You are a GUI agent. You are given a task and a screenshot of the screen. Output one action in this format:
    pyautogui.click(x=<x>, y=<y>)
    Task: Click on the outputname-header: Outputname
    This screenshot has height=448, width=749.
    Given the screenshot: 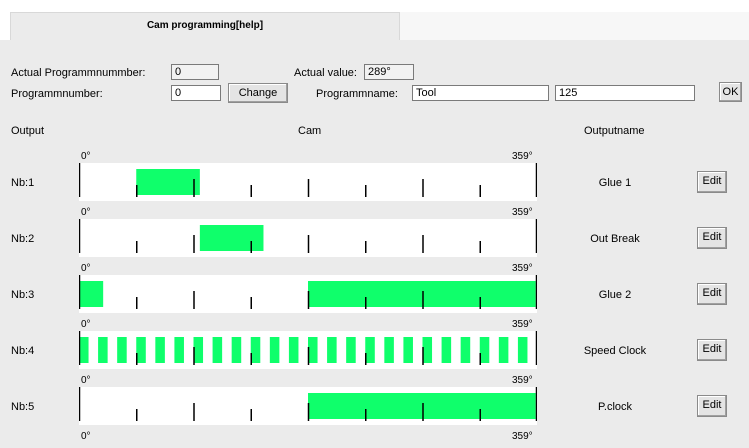 What is the action you would take?
    pyautogui.click(x=614, y=131)
    